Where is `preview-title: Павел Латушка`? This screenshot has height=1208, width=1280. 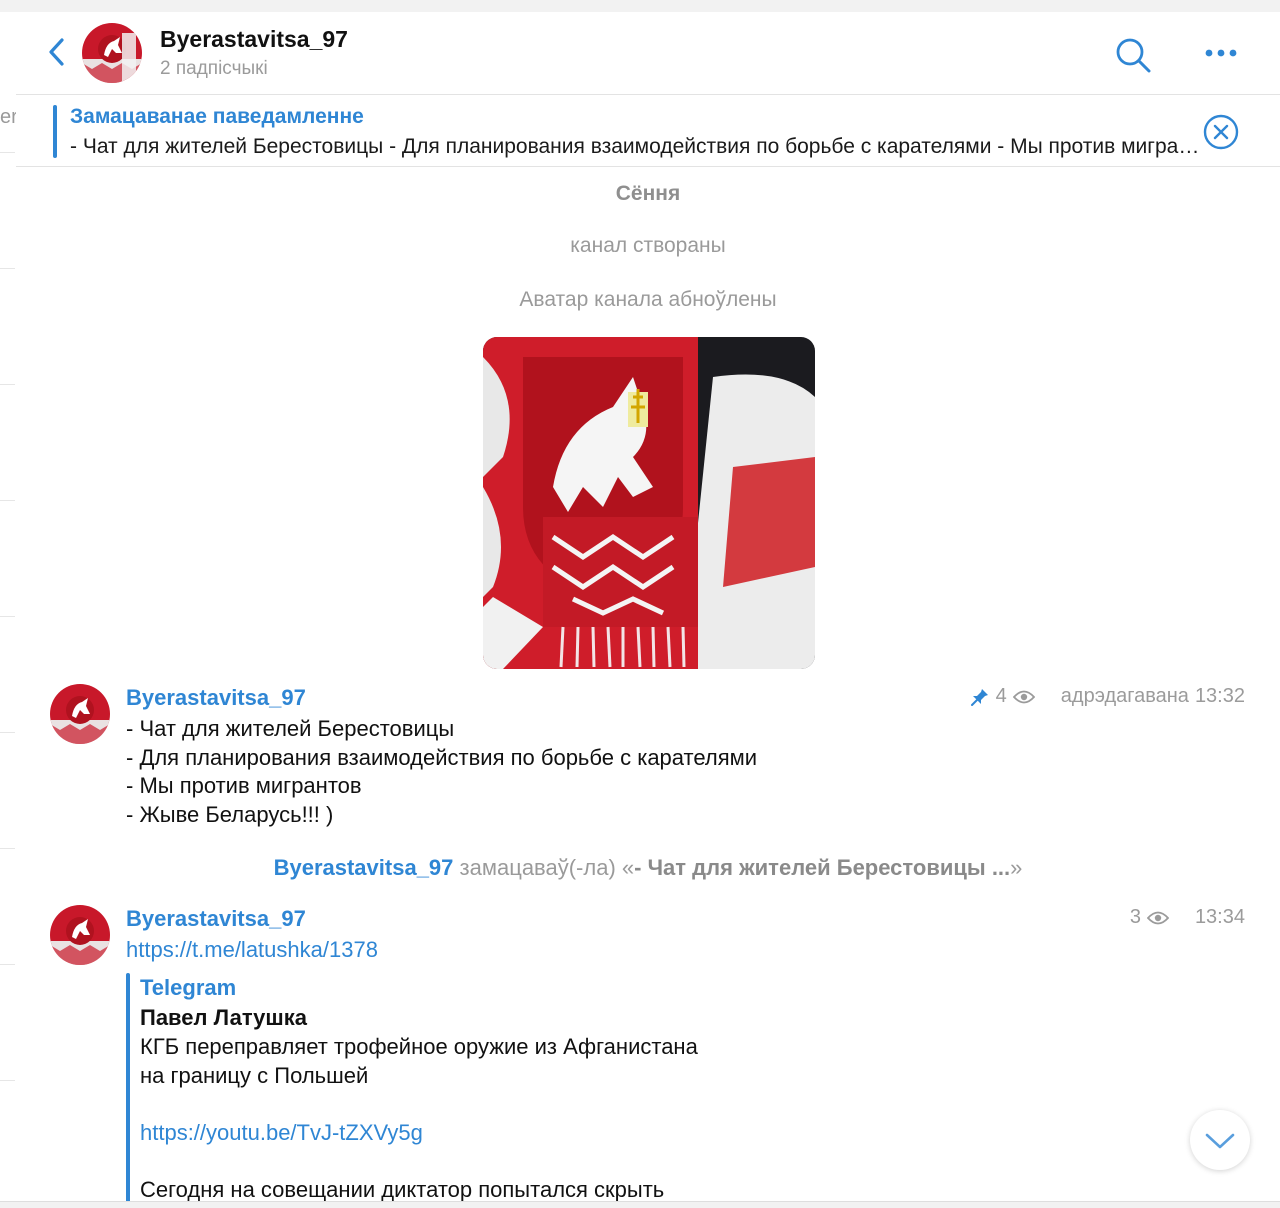
preview-title: Павел Латушка is located at coordinates (223, 1017).